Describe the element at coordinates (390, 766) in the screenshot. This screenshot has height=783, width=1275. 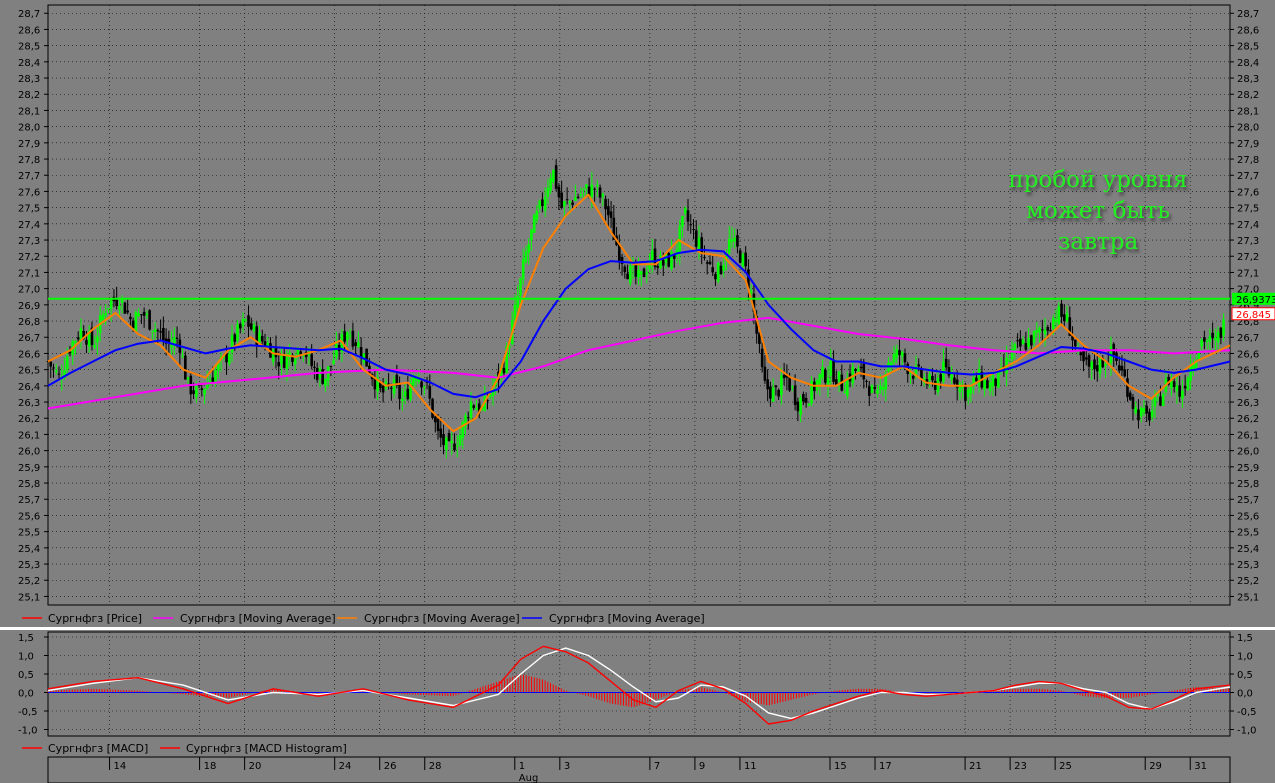
I see `time-tick-label: 26` at that location.